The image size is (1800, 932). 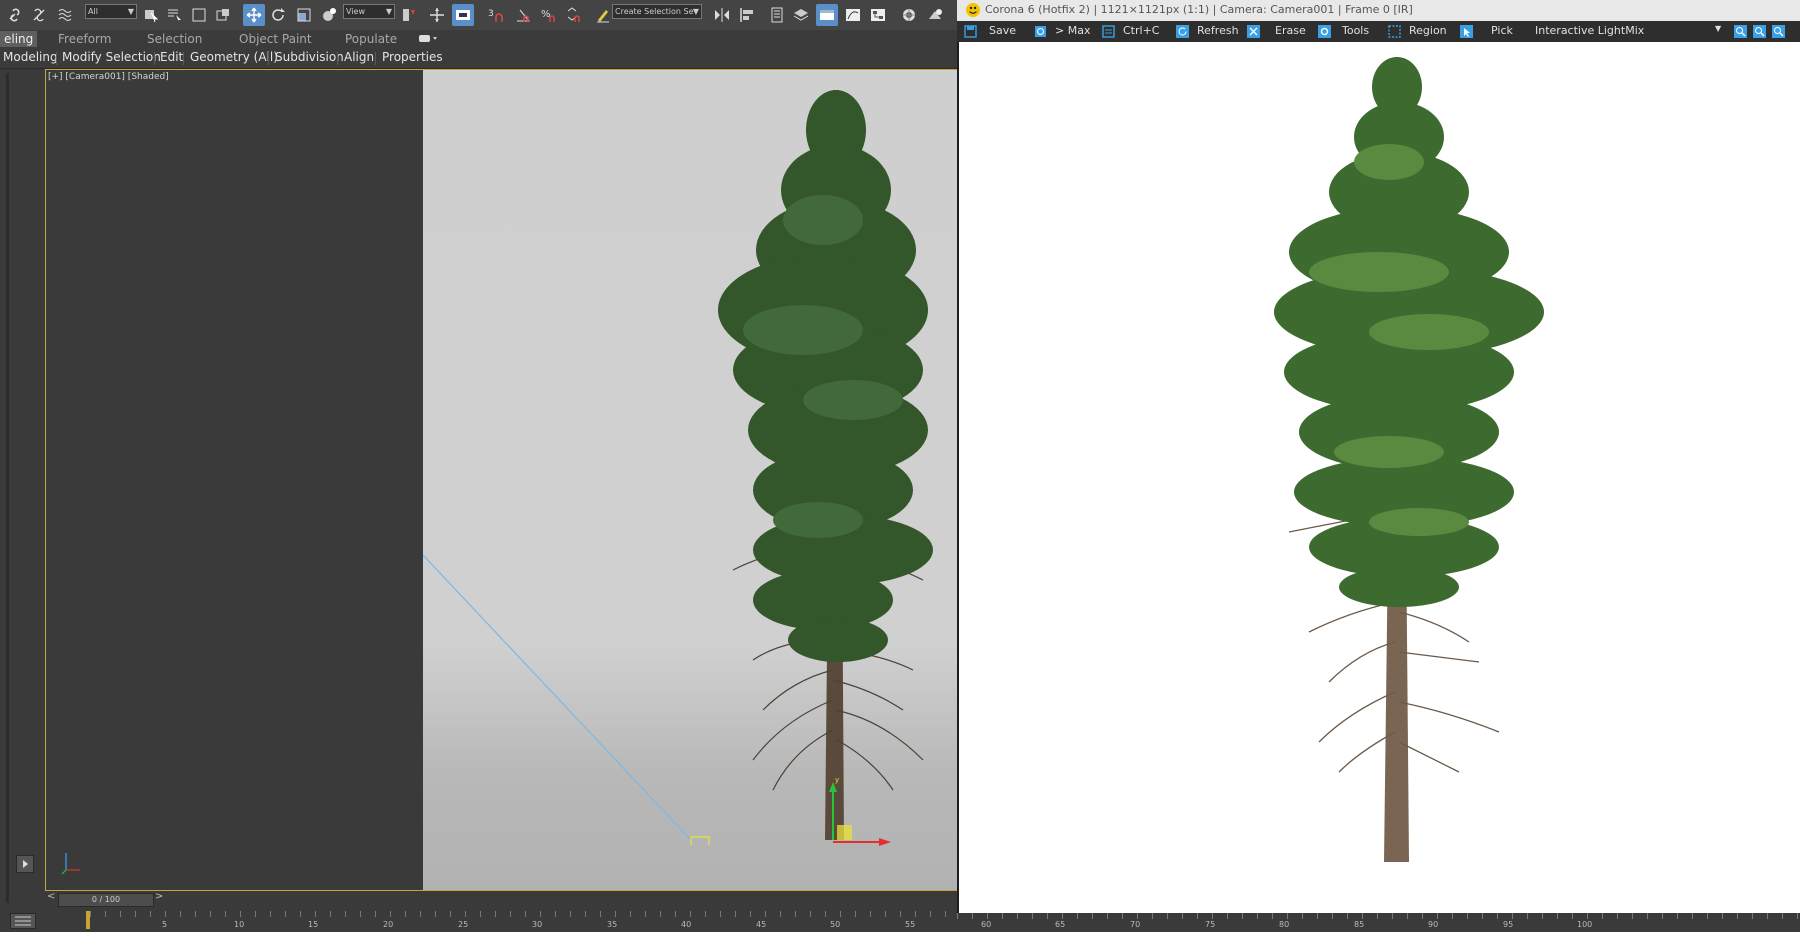 What do you see at coordinates (304, 15) in the screenshot?
I see `scale-icon` at bounding box center [304, 15].